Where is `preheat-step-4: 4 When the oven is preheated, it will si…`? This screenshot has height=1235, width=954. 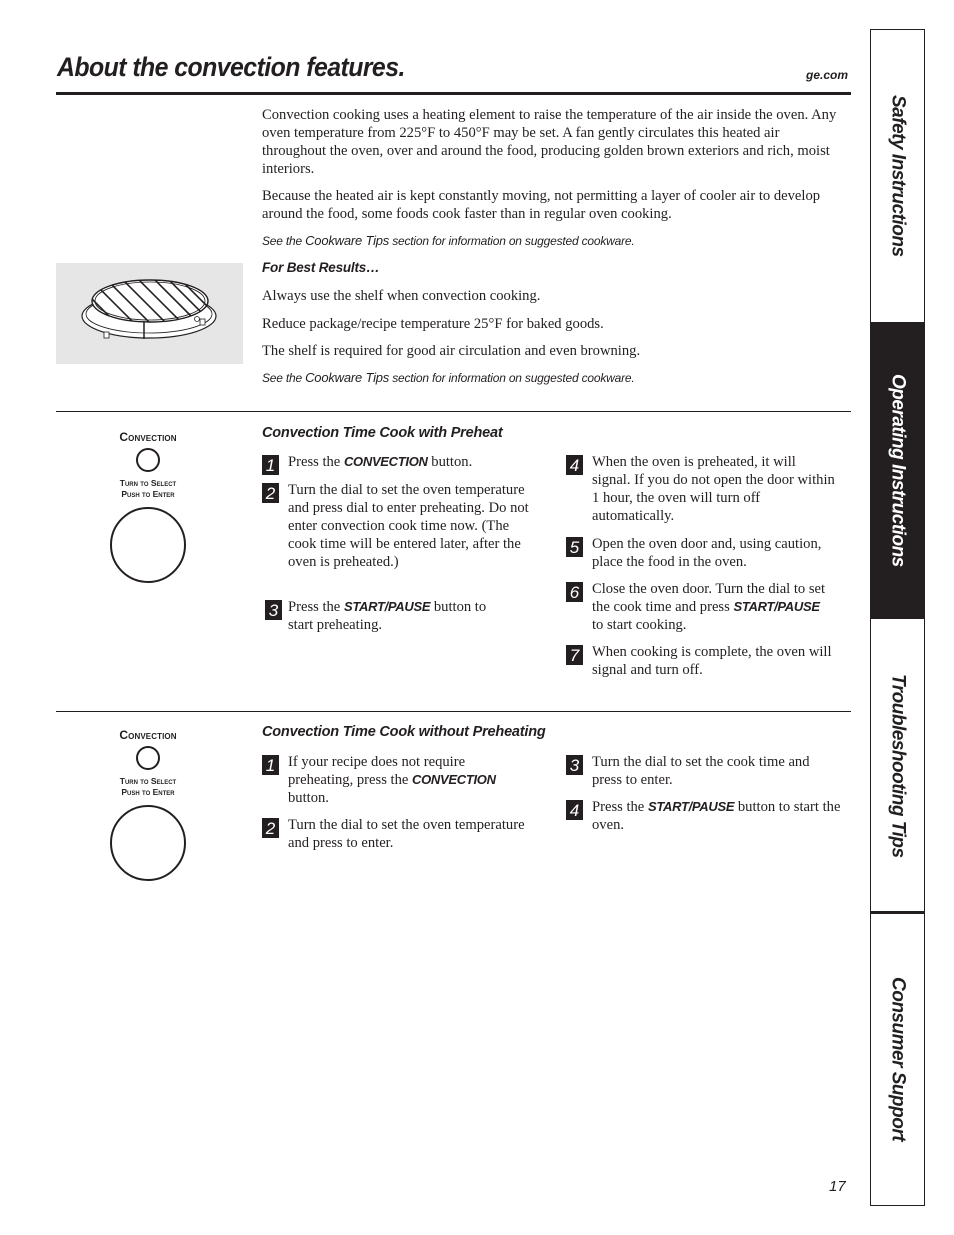 preheat-step-4: 4 When the oven is preheated, it will si… is located at coordinates (701, 489).